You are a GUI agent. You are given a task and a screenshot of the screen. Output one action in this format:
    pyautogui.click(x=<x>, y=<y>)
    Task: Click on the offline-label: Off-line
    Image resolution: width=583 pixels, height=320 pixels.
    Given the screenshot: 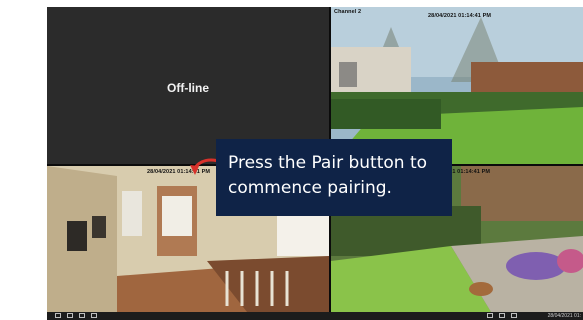 What is the action you would take?
    pyautogui.click(x=188, y=88)
    